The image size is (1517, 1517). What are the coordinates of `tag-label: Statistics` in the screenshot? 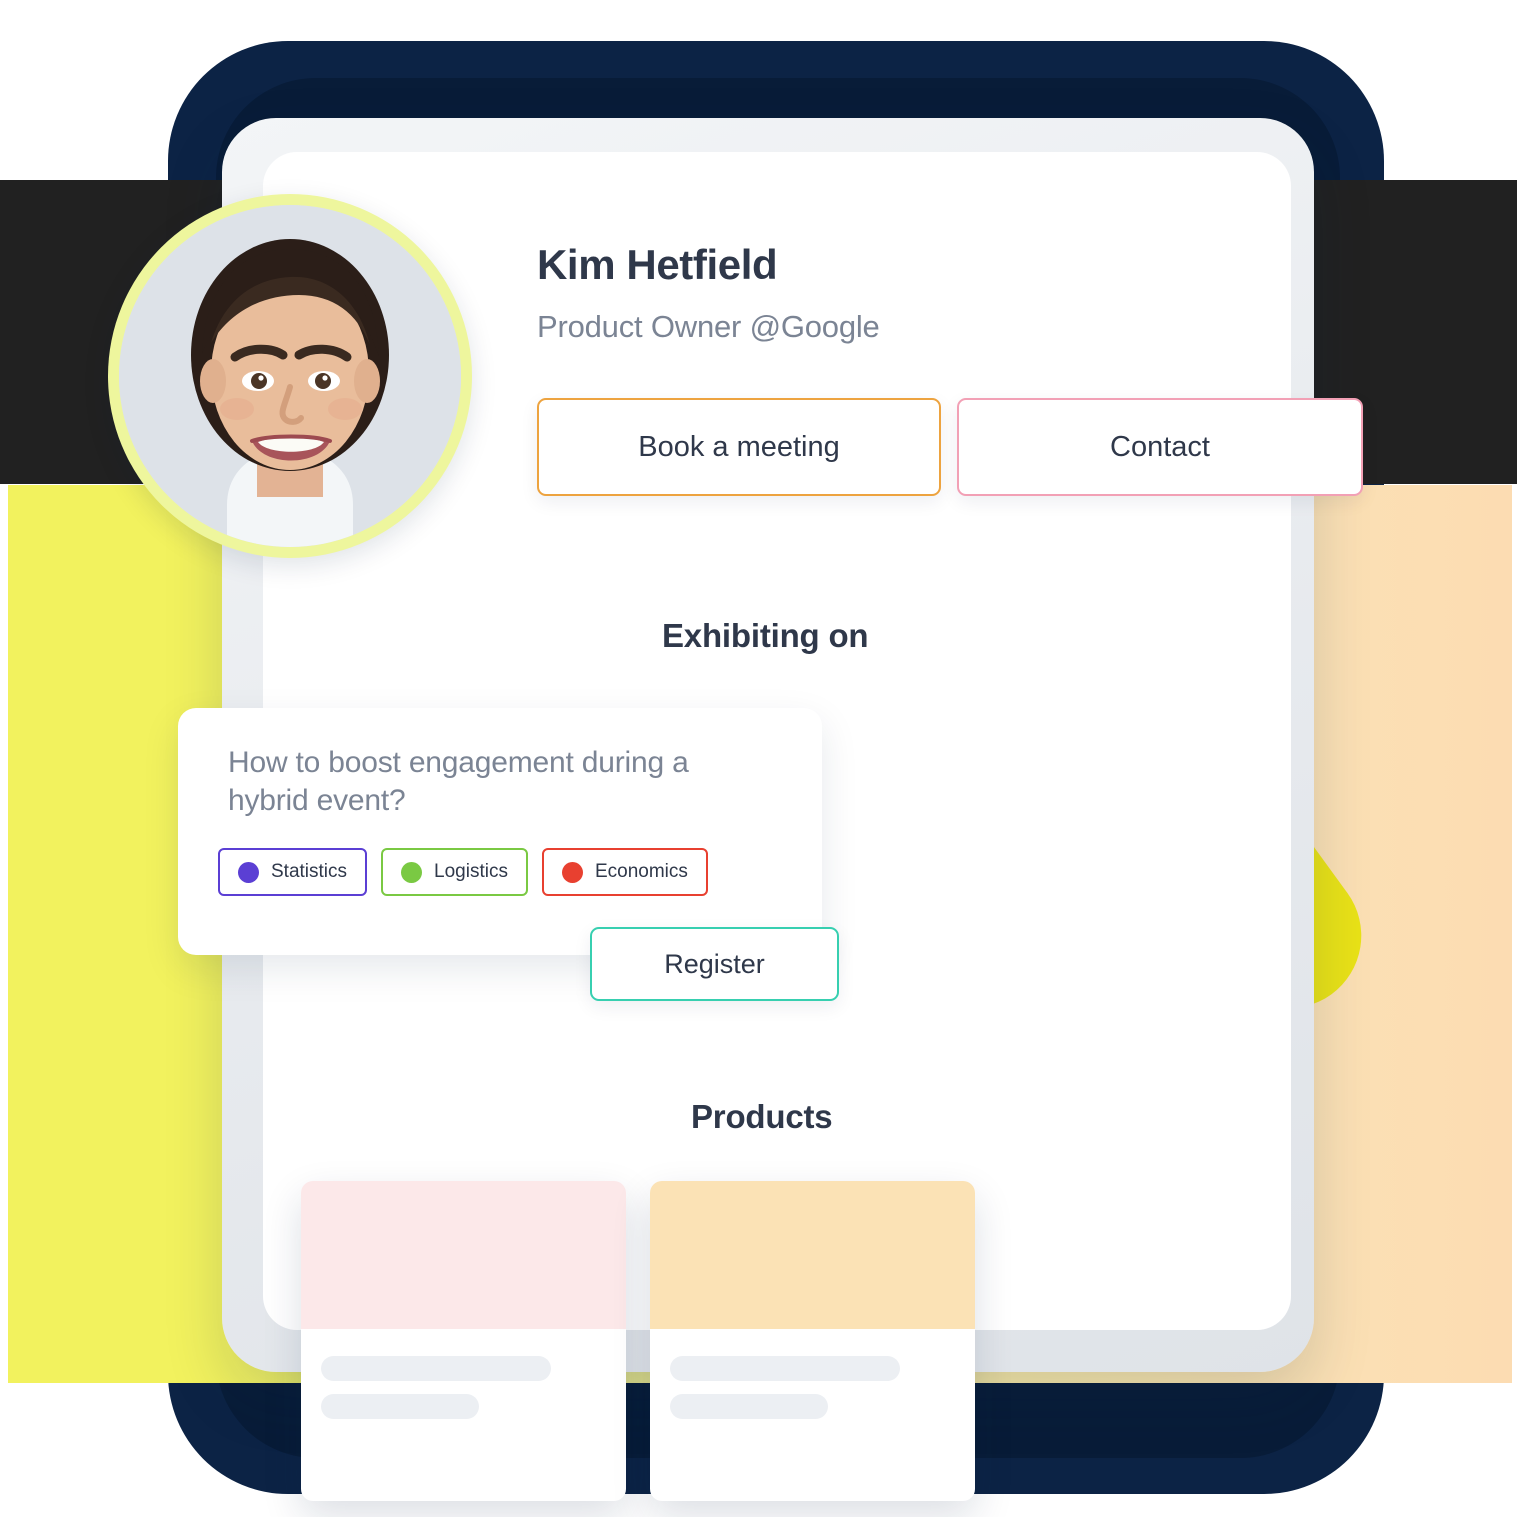 It's located at (309, 871).